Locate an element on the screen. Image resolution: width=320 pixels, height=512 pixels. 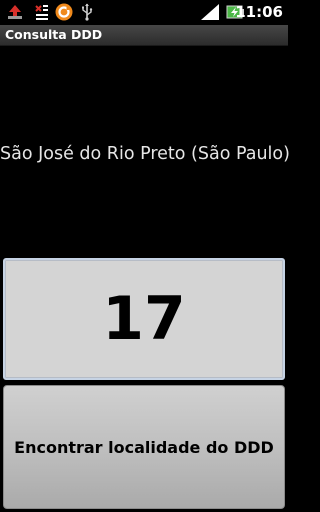
status-bar: 11:06 is located at coordinates (144, 12).